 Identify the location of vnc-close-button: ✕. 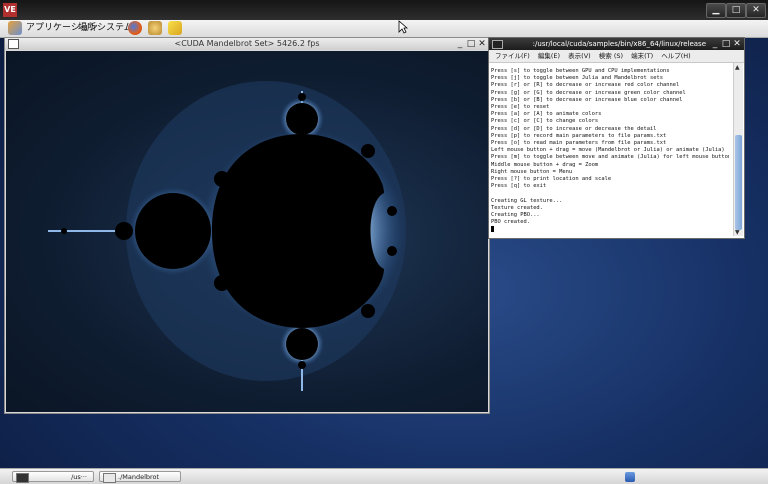
(756, 10).